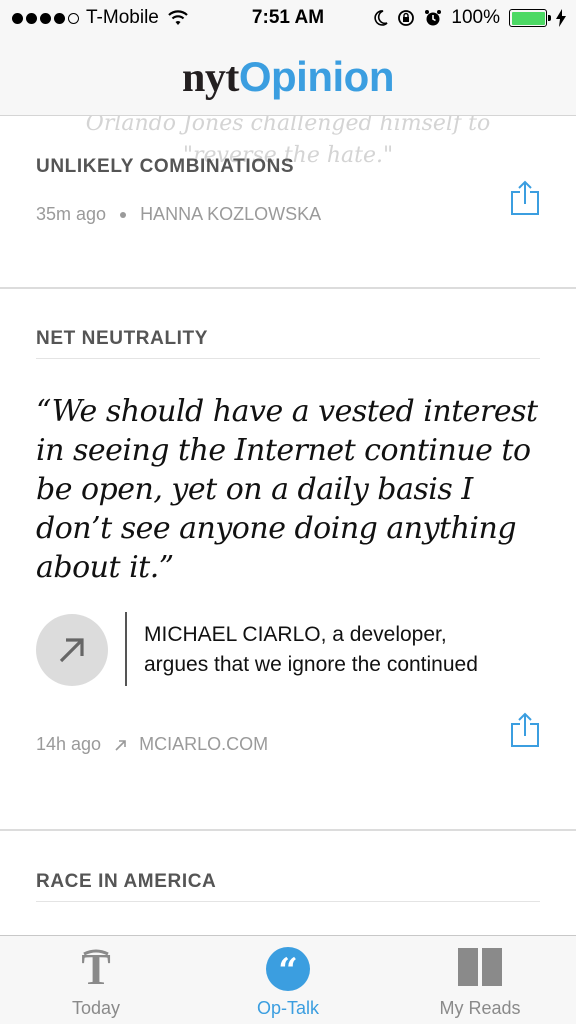 The width and height of the screenshot is (576, 1024). I want to click on timestamp: 14h ago, so click(69, 744).